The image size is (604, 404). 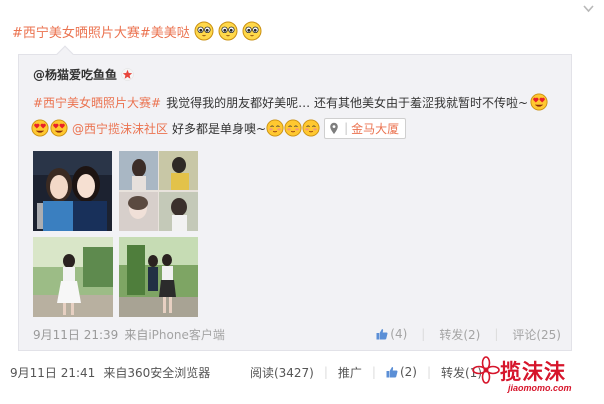 What do you see at coordinates (281, 372) in the screenshot?
I see `read-count: 阅读(3427)` at bounding box center [281, 372].